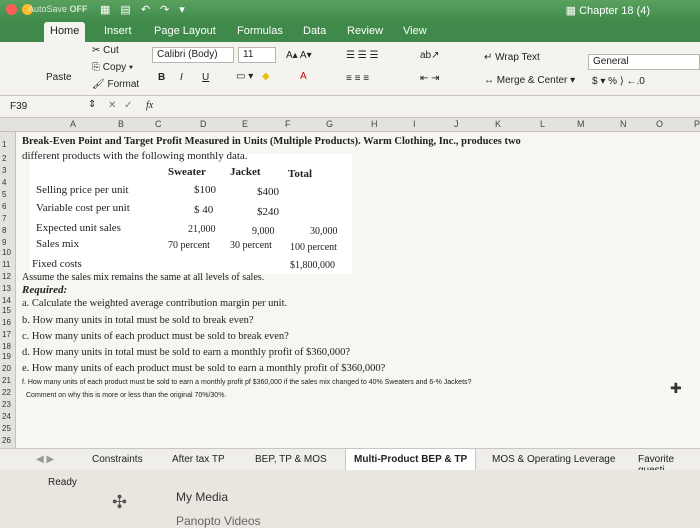 This screenshot has width=700, height=528. Describe the element at coordinates (313, 247) in the screenshot. I see `cell-value: 100 percent` at that location.